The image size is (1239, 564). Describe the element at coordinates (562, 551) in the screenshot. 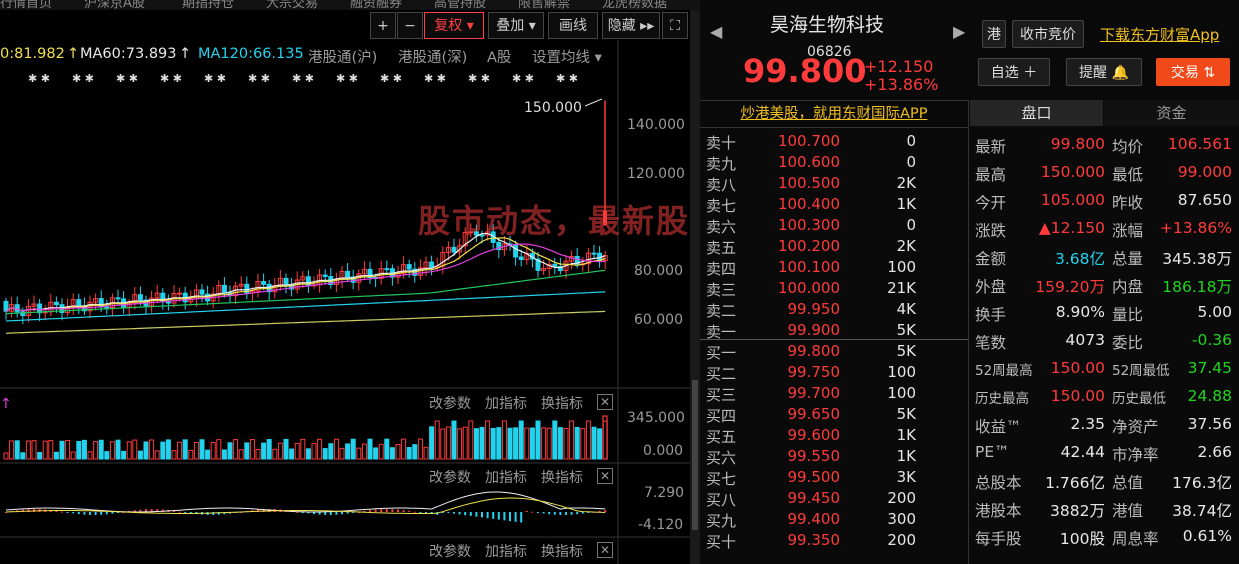

I see `kdj-switch-button: 换指标` at that location.